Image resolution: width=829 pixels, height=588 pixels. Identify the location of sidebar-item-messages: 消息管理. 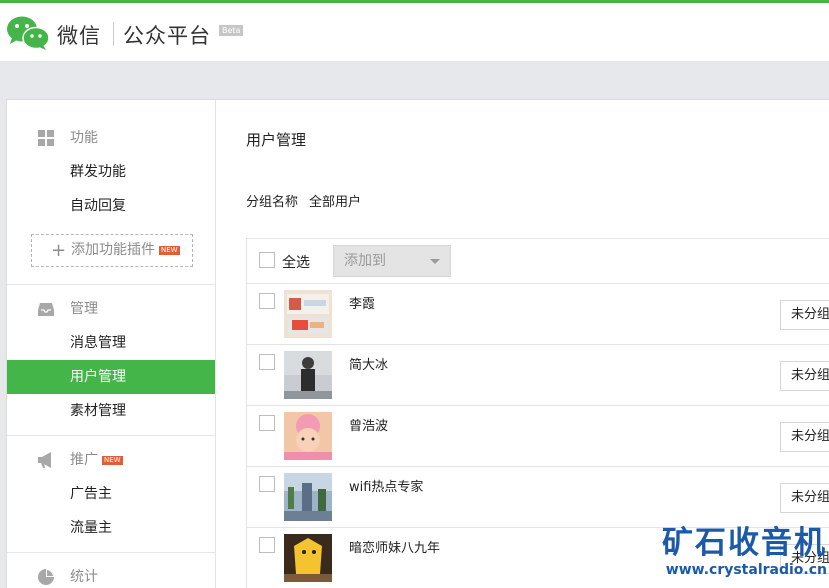
(111, 343).